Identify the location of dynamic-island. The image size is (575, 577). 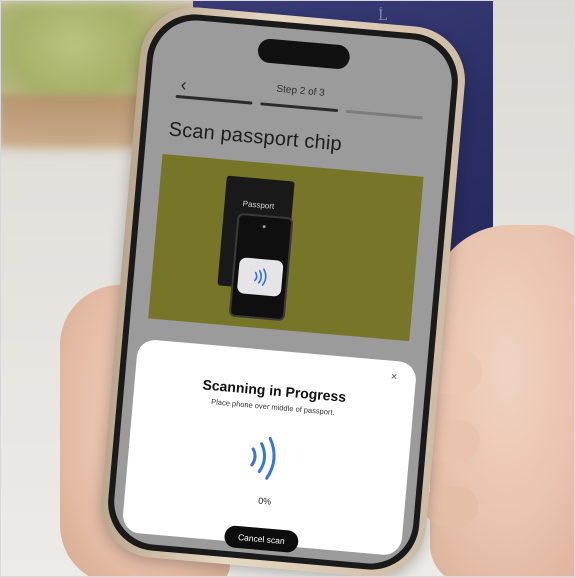
(303, 53).